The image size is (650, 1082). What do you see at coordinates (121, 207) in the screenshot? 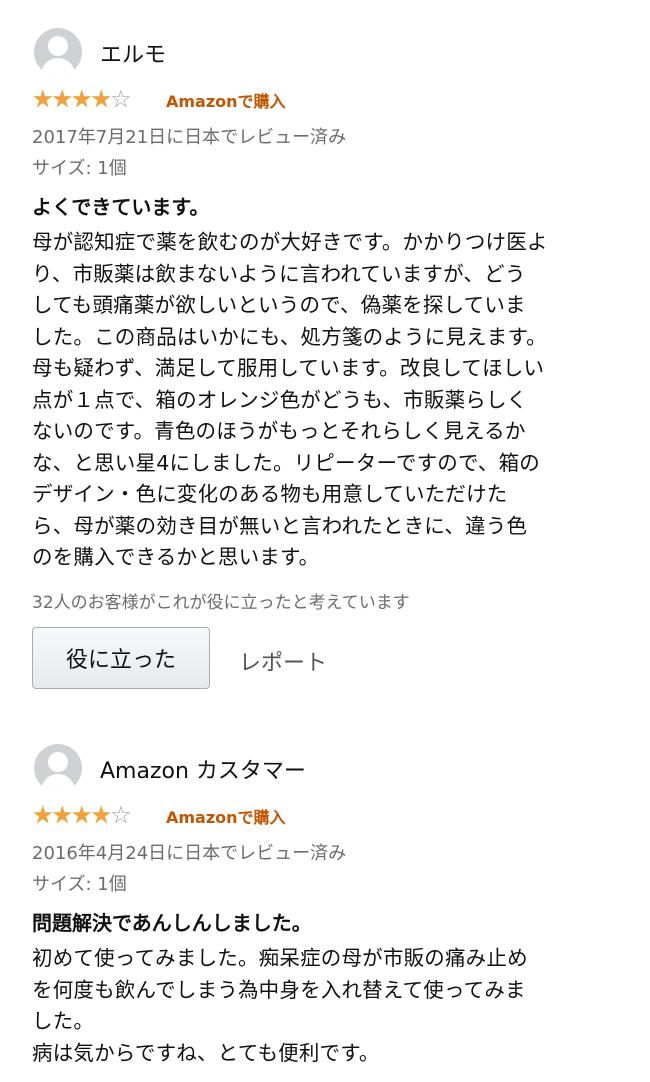
I see `review-title: よくできています。` at bounding box center [121, 207].